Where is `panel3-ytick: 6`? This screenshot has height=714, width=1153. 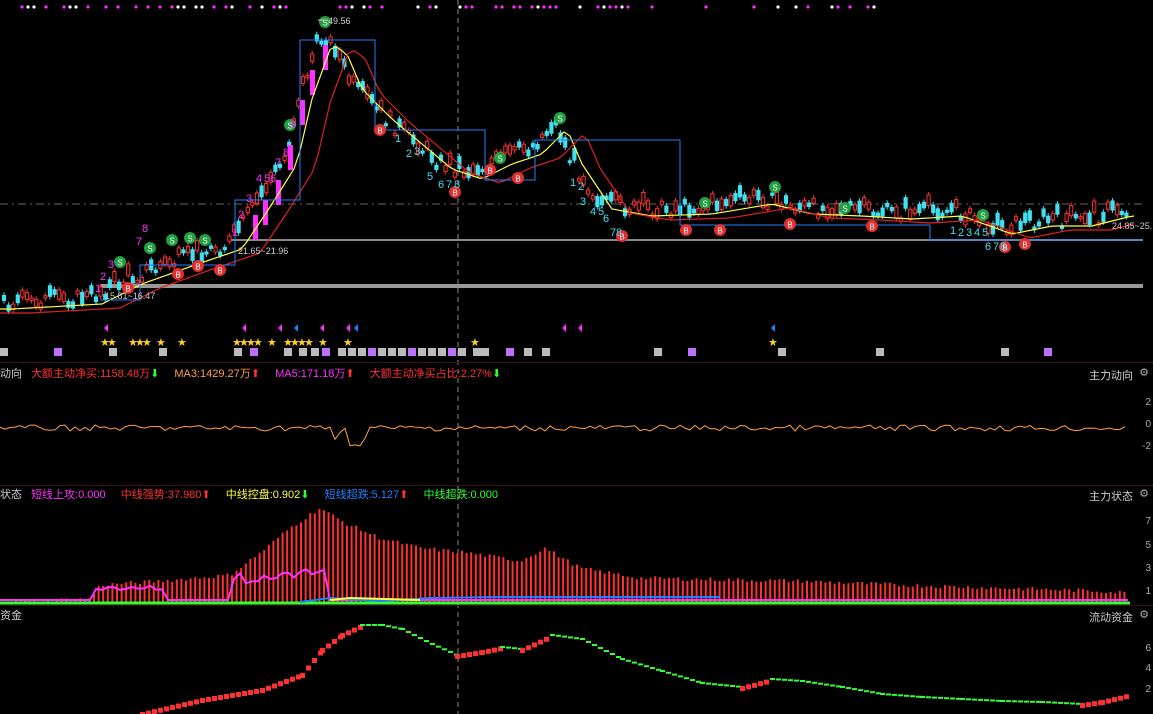
panel3-ytick: 6 is located at coordinates (1148, 648).